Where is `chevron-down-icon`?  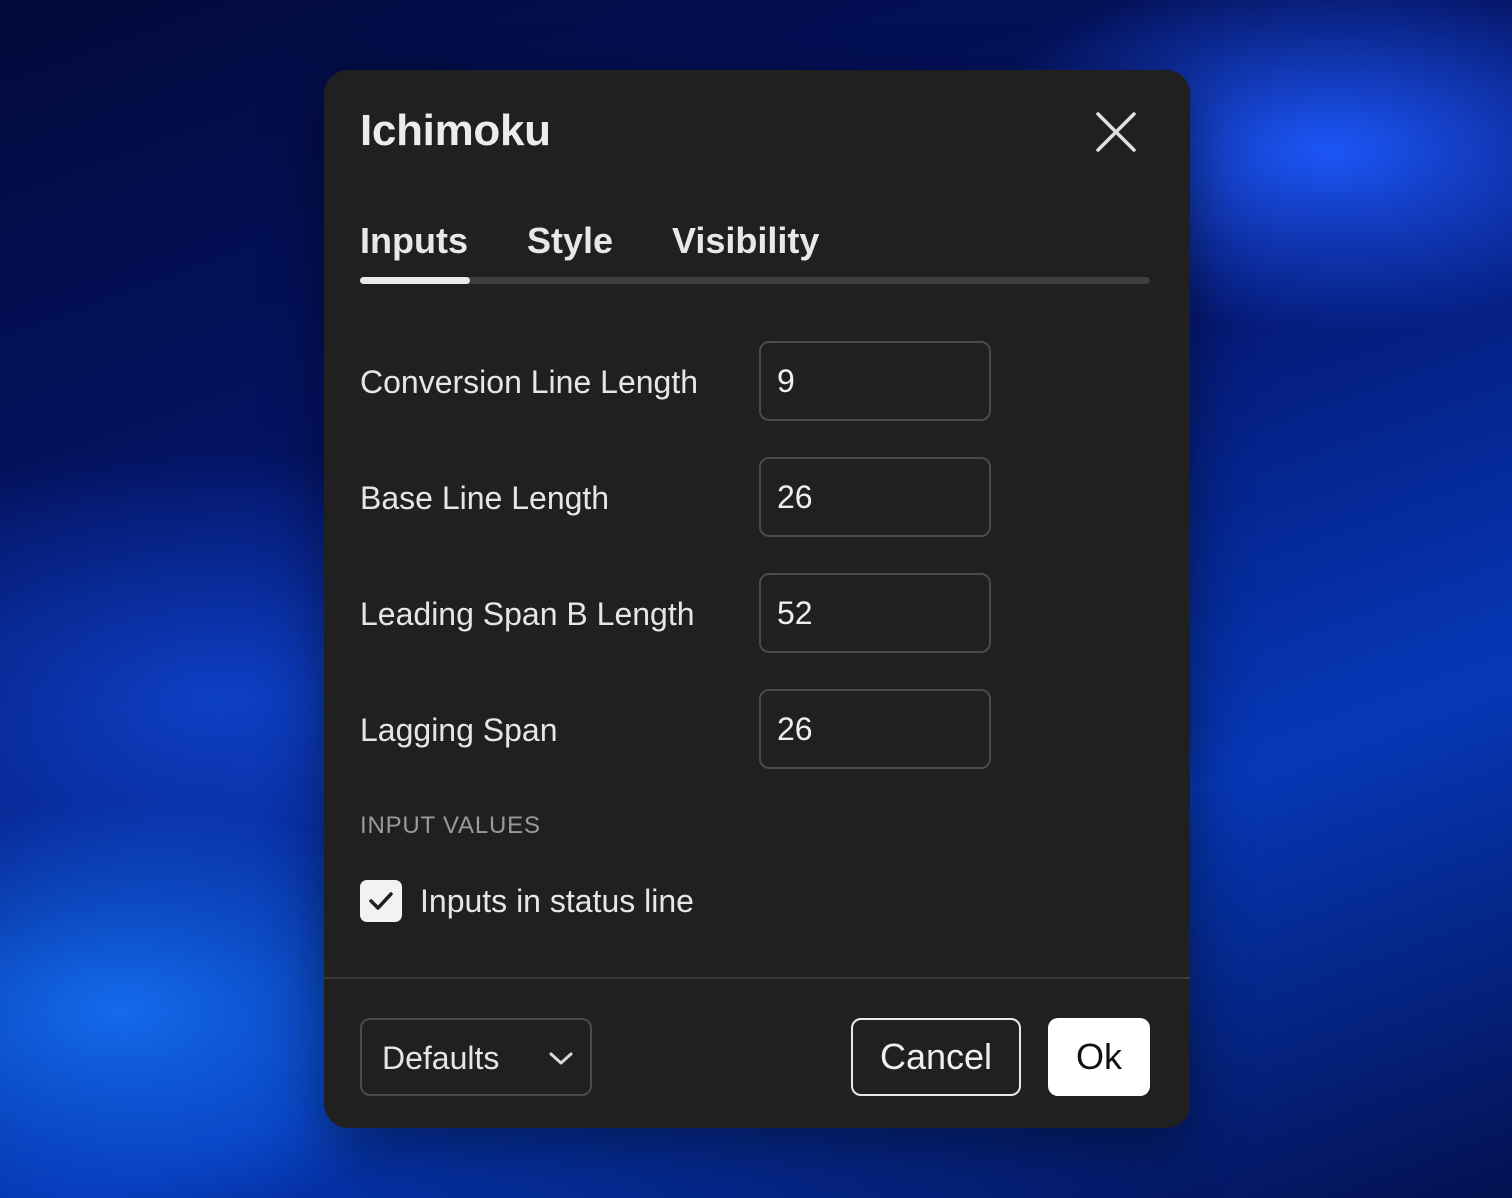
chevron-down-icon is located at coordinates (561, 1058).